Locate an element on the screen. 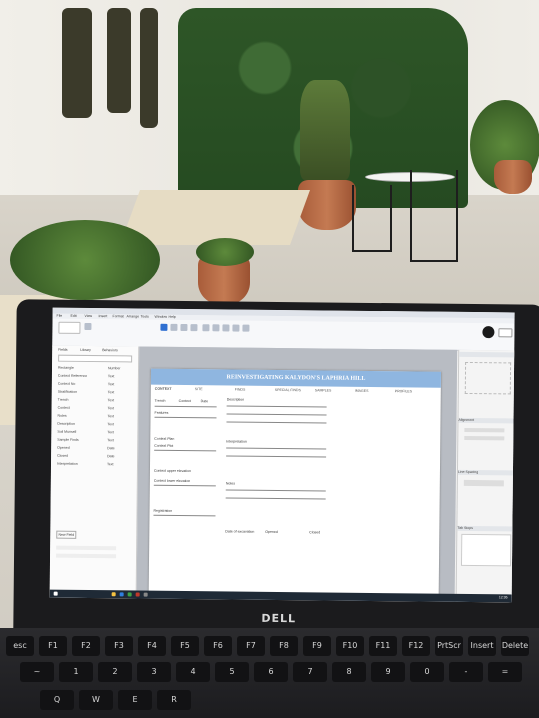 This screenshot has width=539, height=718. field-row: Rectangle Number is located at coordinates (97, 369).